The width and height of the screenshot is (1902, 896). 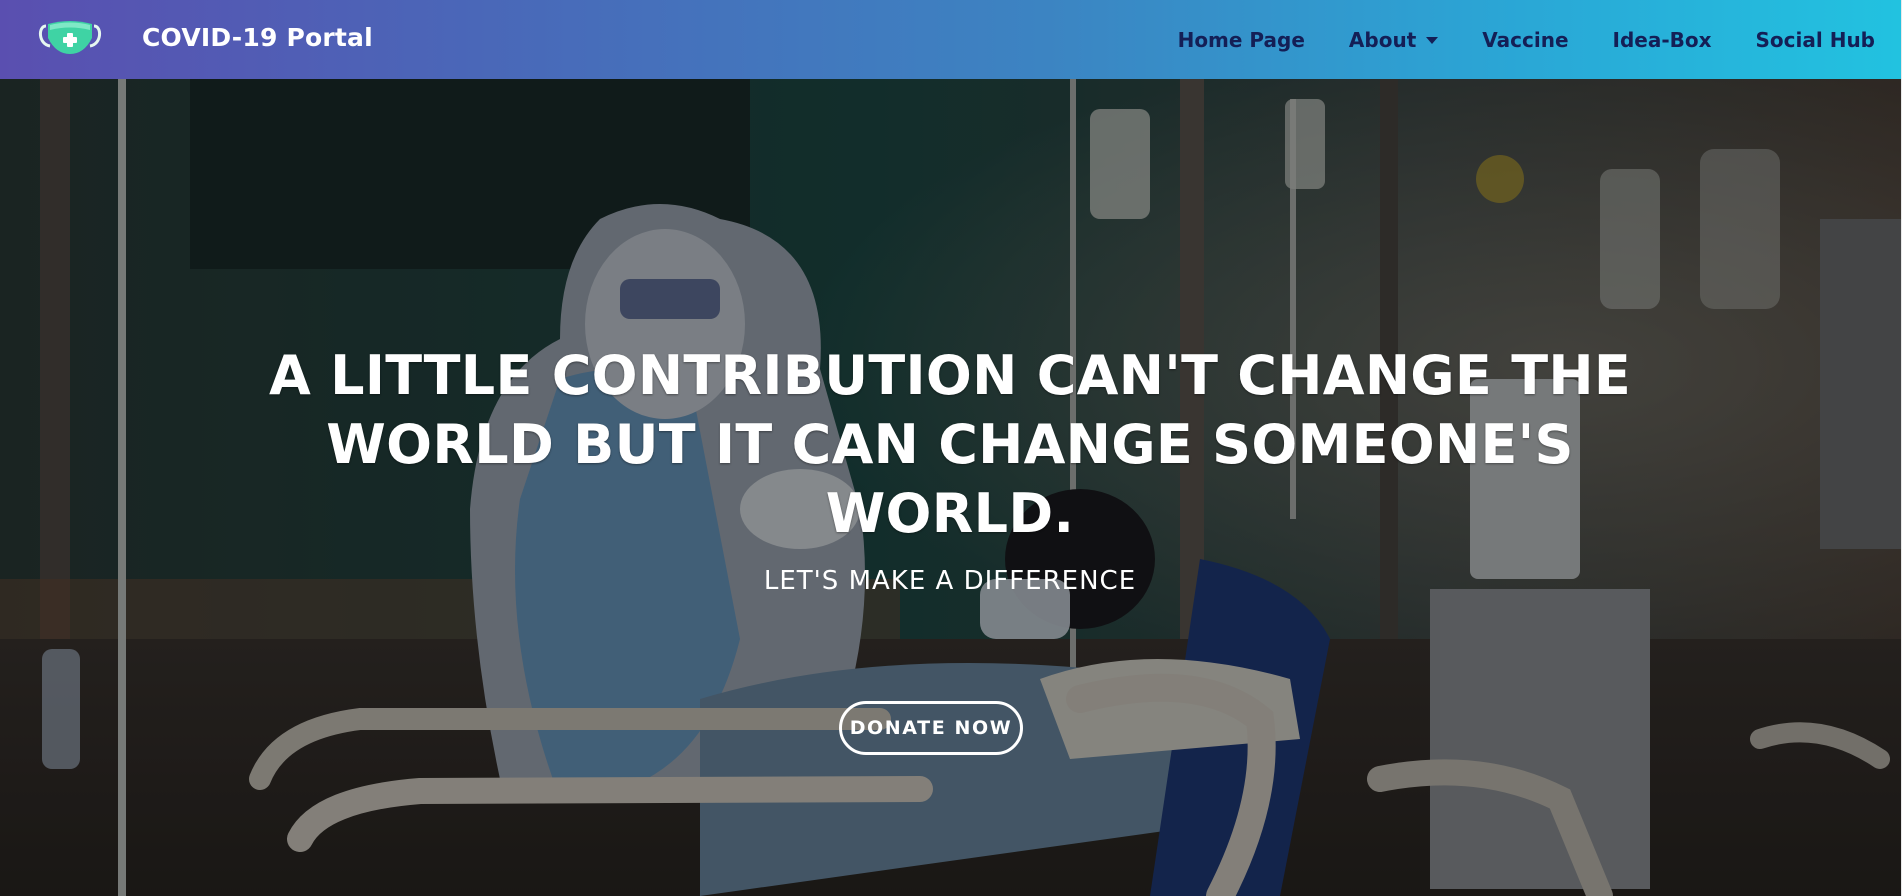 I want to click on nav-about-label: About, so click(x=1382, y=39).